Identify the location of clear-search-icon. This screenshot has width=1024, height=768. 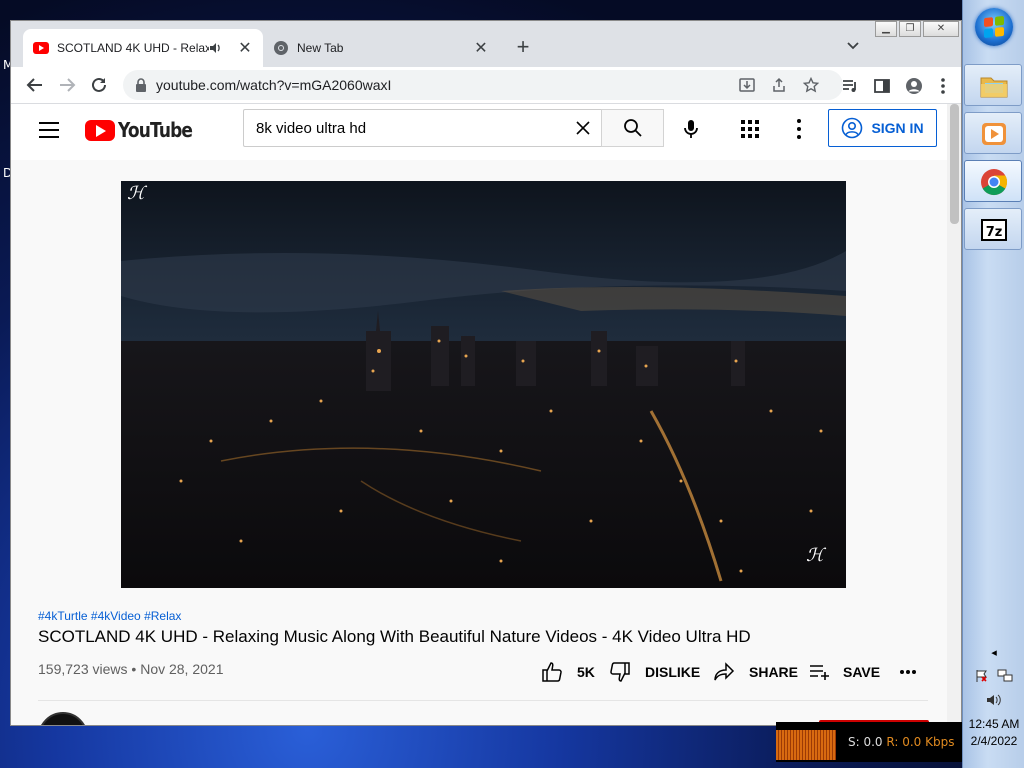
(583, 128).